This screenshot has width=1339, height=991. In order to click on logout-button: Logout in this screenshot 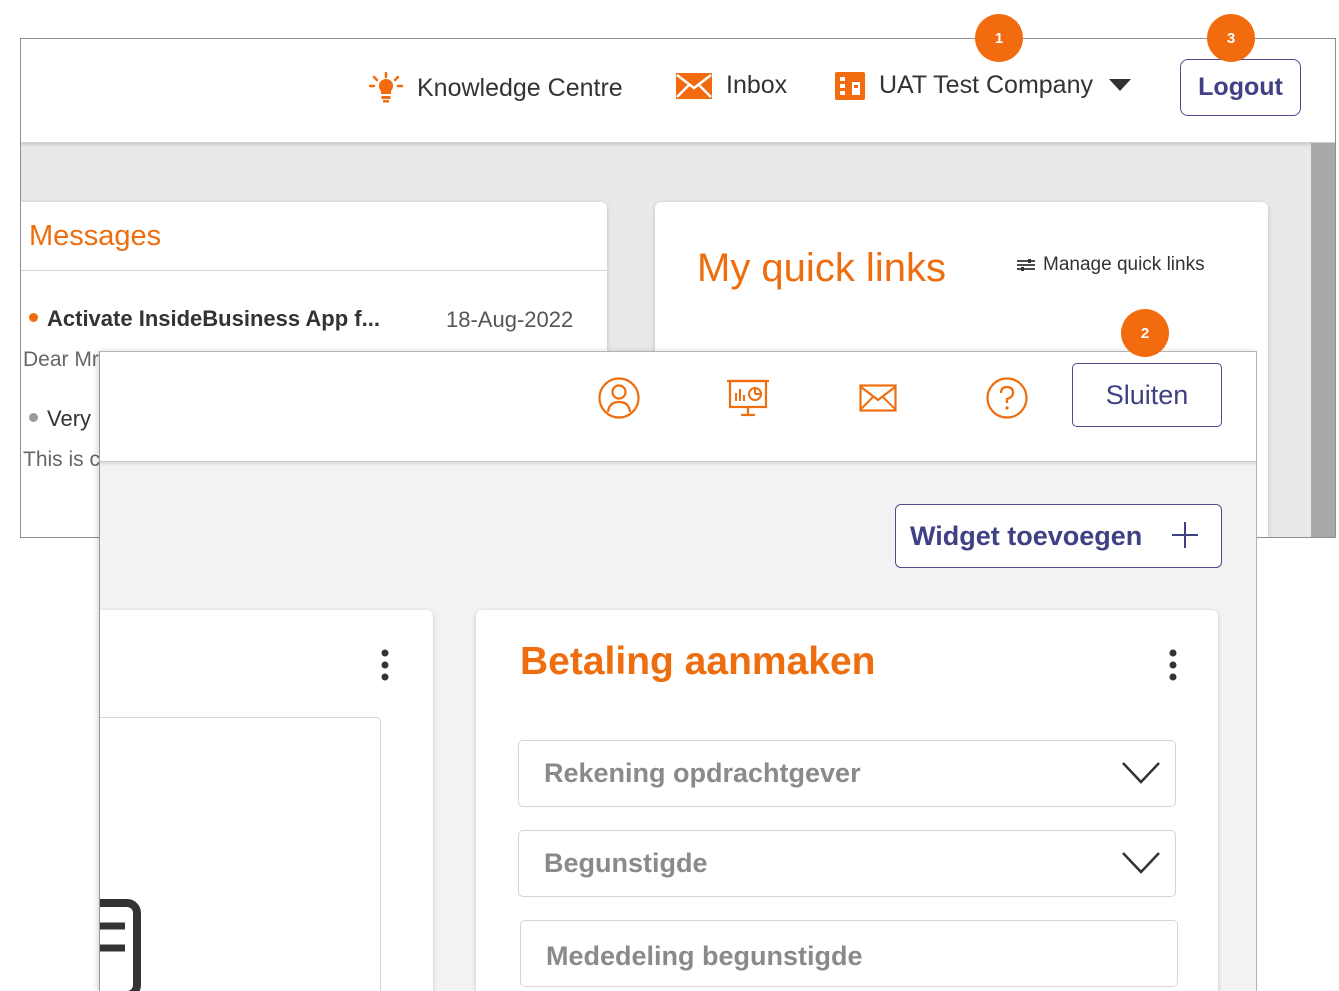, I will do `click(1240, 87)`.